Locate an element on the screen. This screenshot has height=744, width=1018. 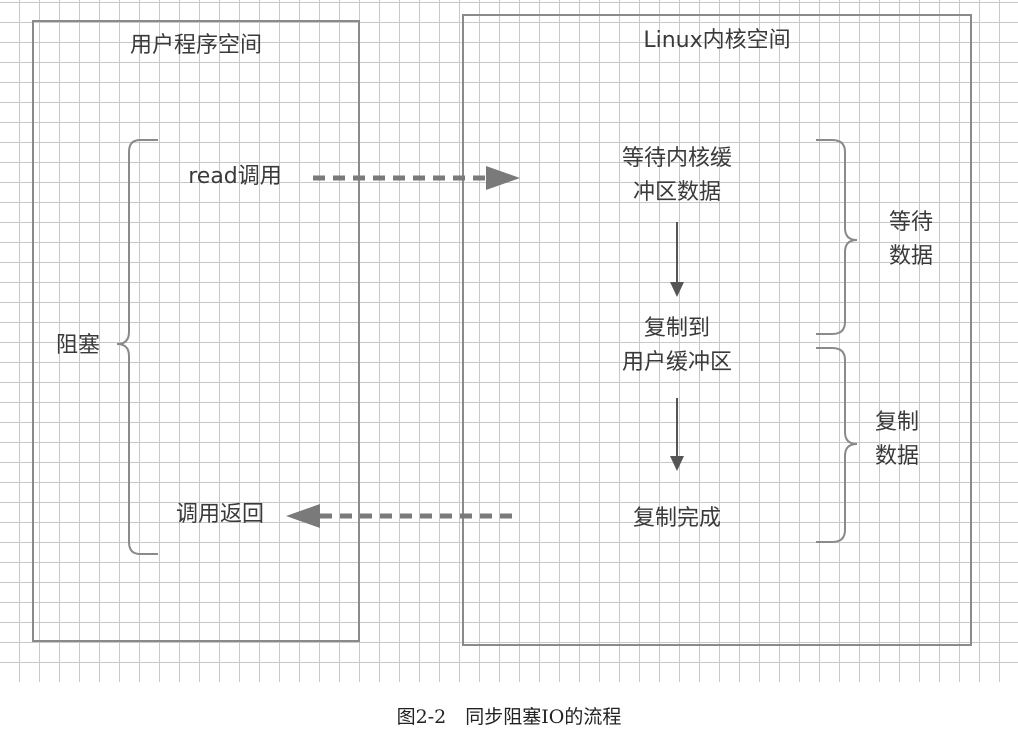
blocking-label: 阻塞 is located at coordinates (77, 345).